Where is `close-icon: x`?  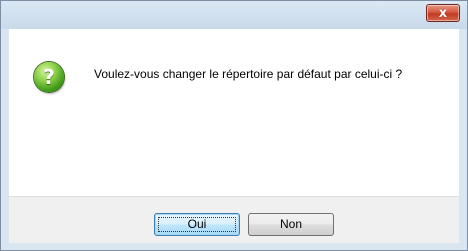 close-icon: x is located at coordinates (443, 13).